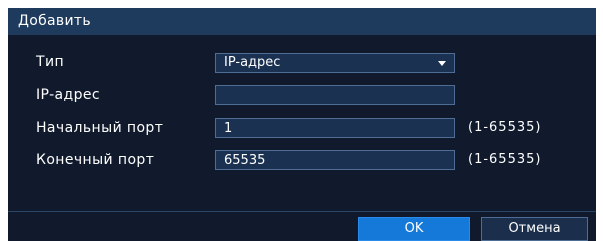  Describe the element at coordinates (442, 63) in the screenshot. I see `chevron-down-icon` at that location.